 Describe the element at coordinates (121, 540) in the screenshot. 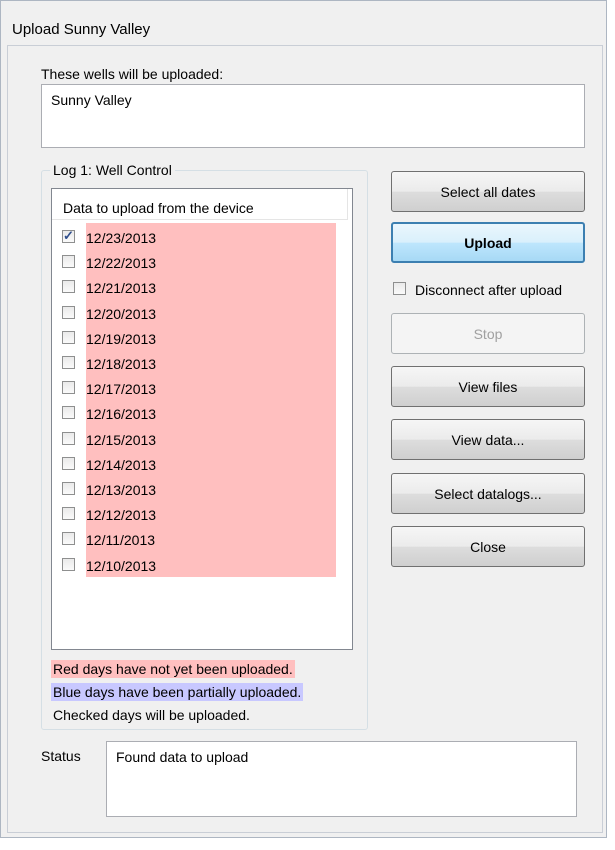

I see `date-label: 12/11/2013` at that location.